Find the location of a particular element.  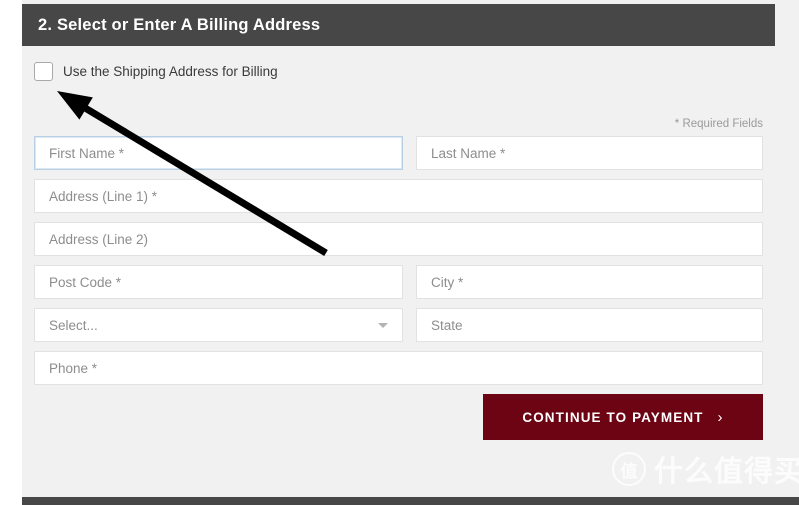

phone-placeholder: Phone * is located at coordinates (73, 368).